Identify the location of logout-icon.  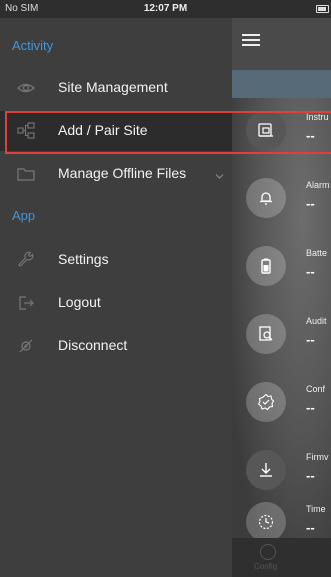
(26, 303).